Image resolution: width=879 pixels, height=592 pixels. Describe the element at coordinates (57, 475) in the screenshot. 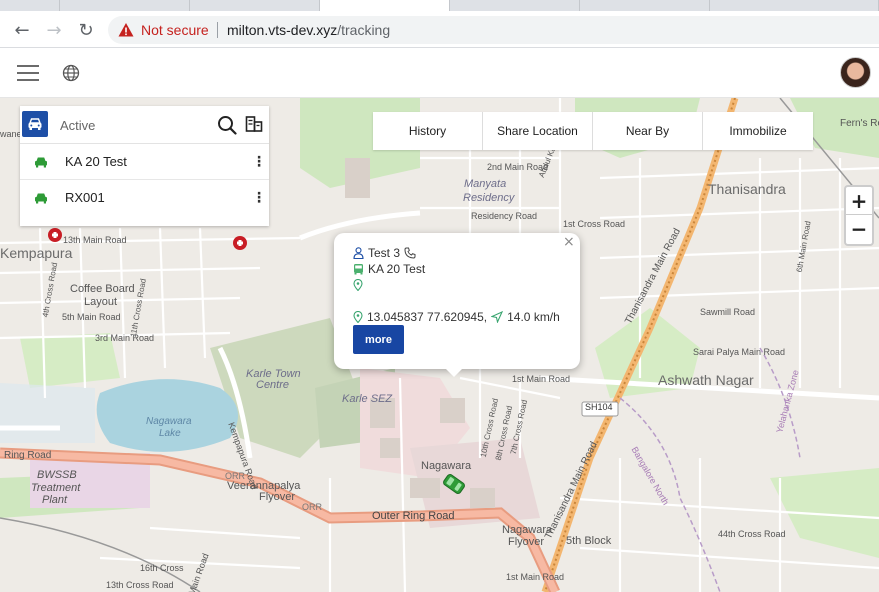

I see `map-label: BWSSB` at that location.